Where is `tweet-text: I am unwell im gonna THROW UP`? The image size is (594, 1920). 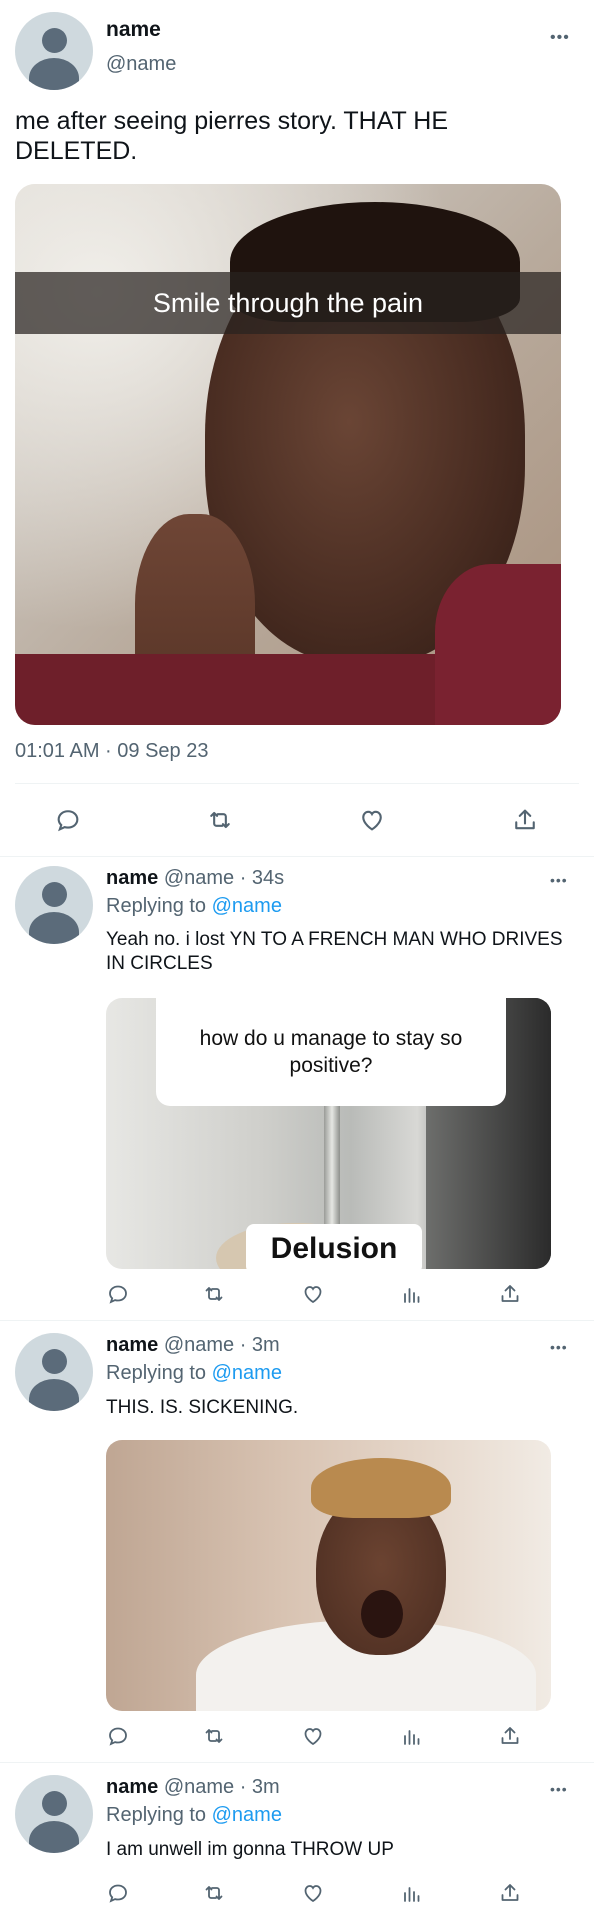
tweet-text: I am unwell im gonna THROW UP is located at coordinates (250, 1849).